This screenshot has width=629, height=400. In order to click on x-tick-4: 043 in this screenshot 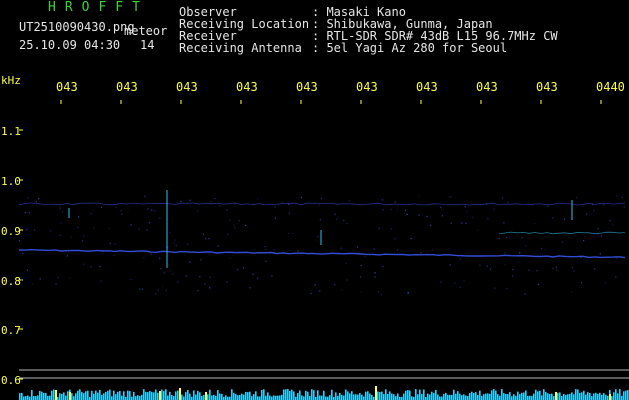, I will do `click(247, 87)`.